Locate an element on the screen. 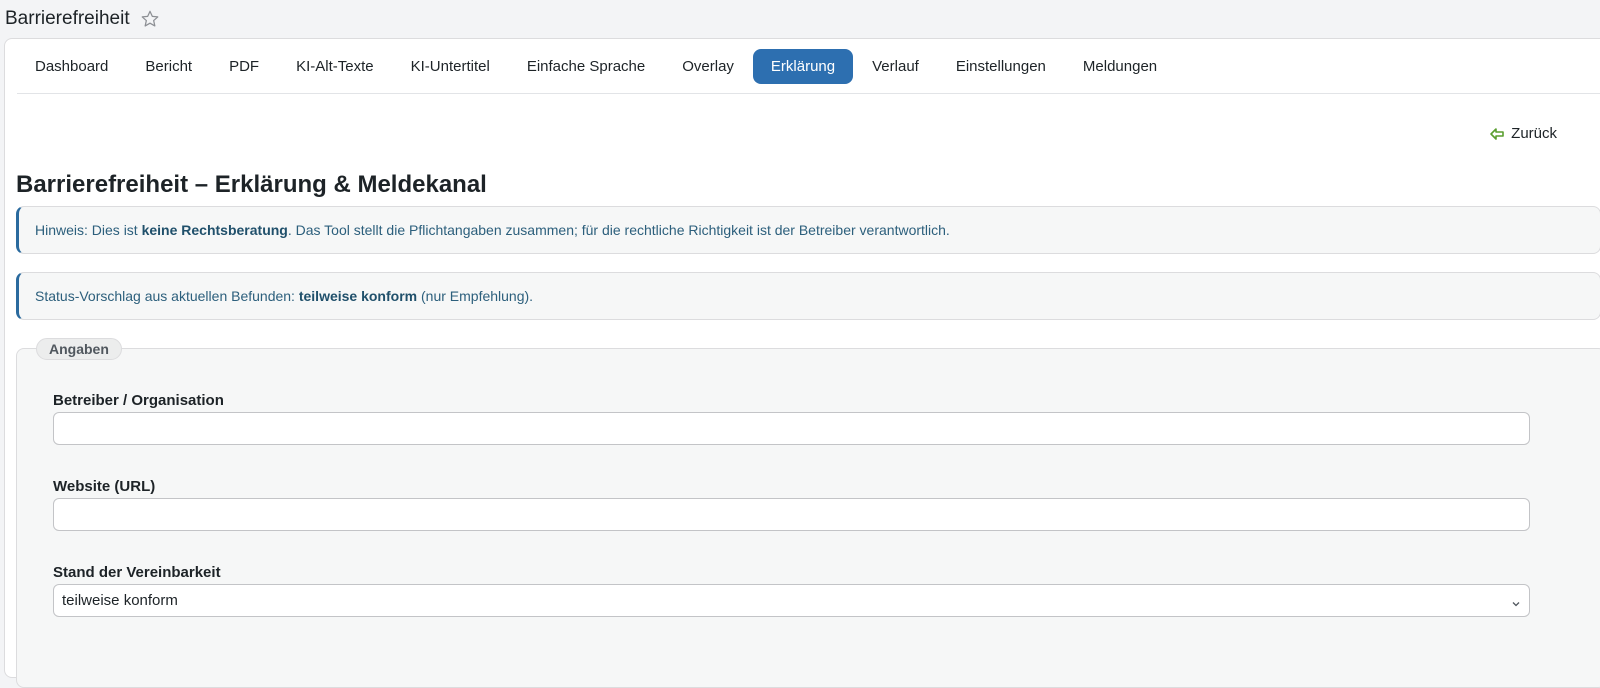 The height and width of the screenshot is (688, 1600). operator-input is located at coordinates (791, 428).